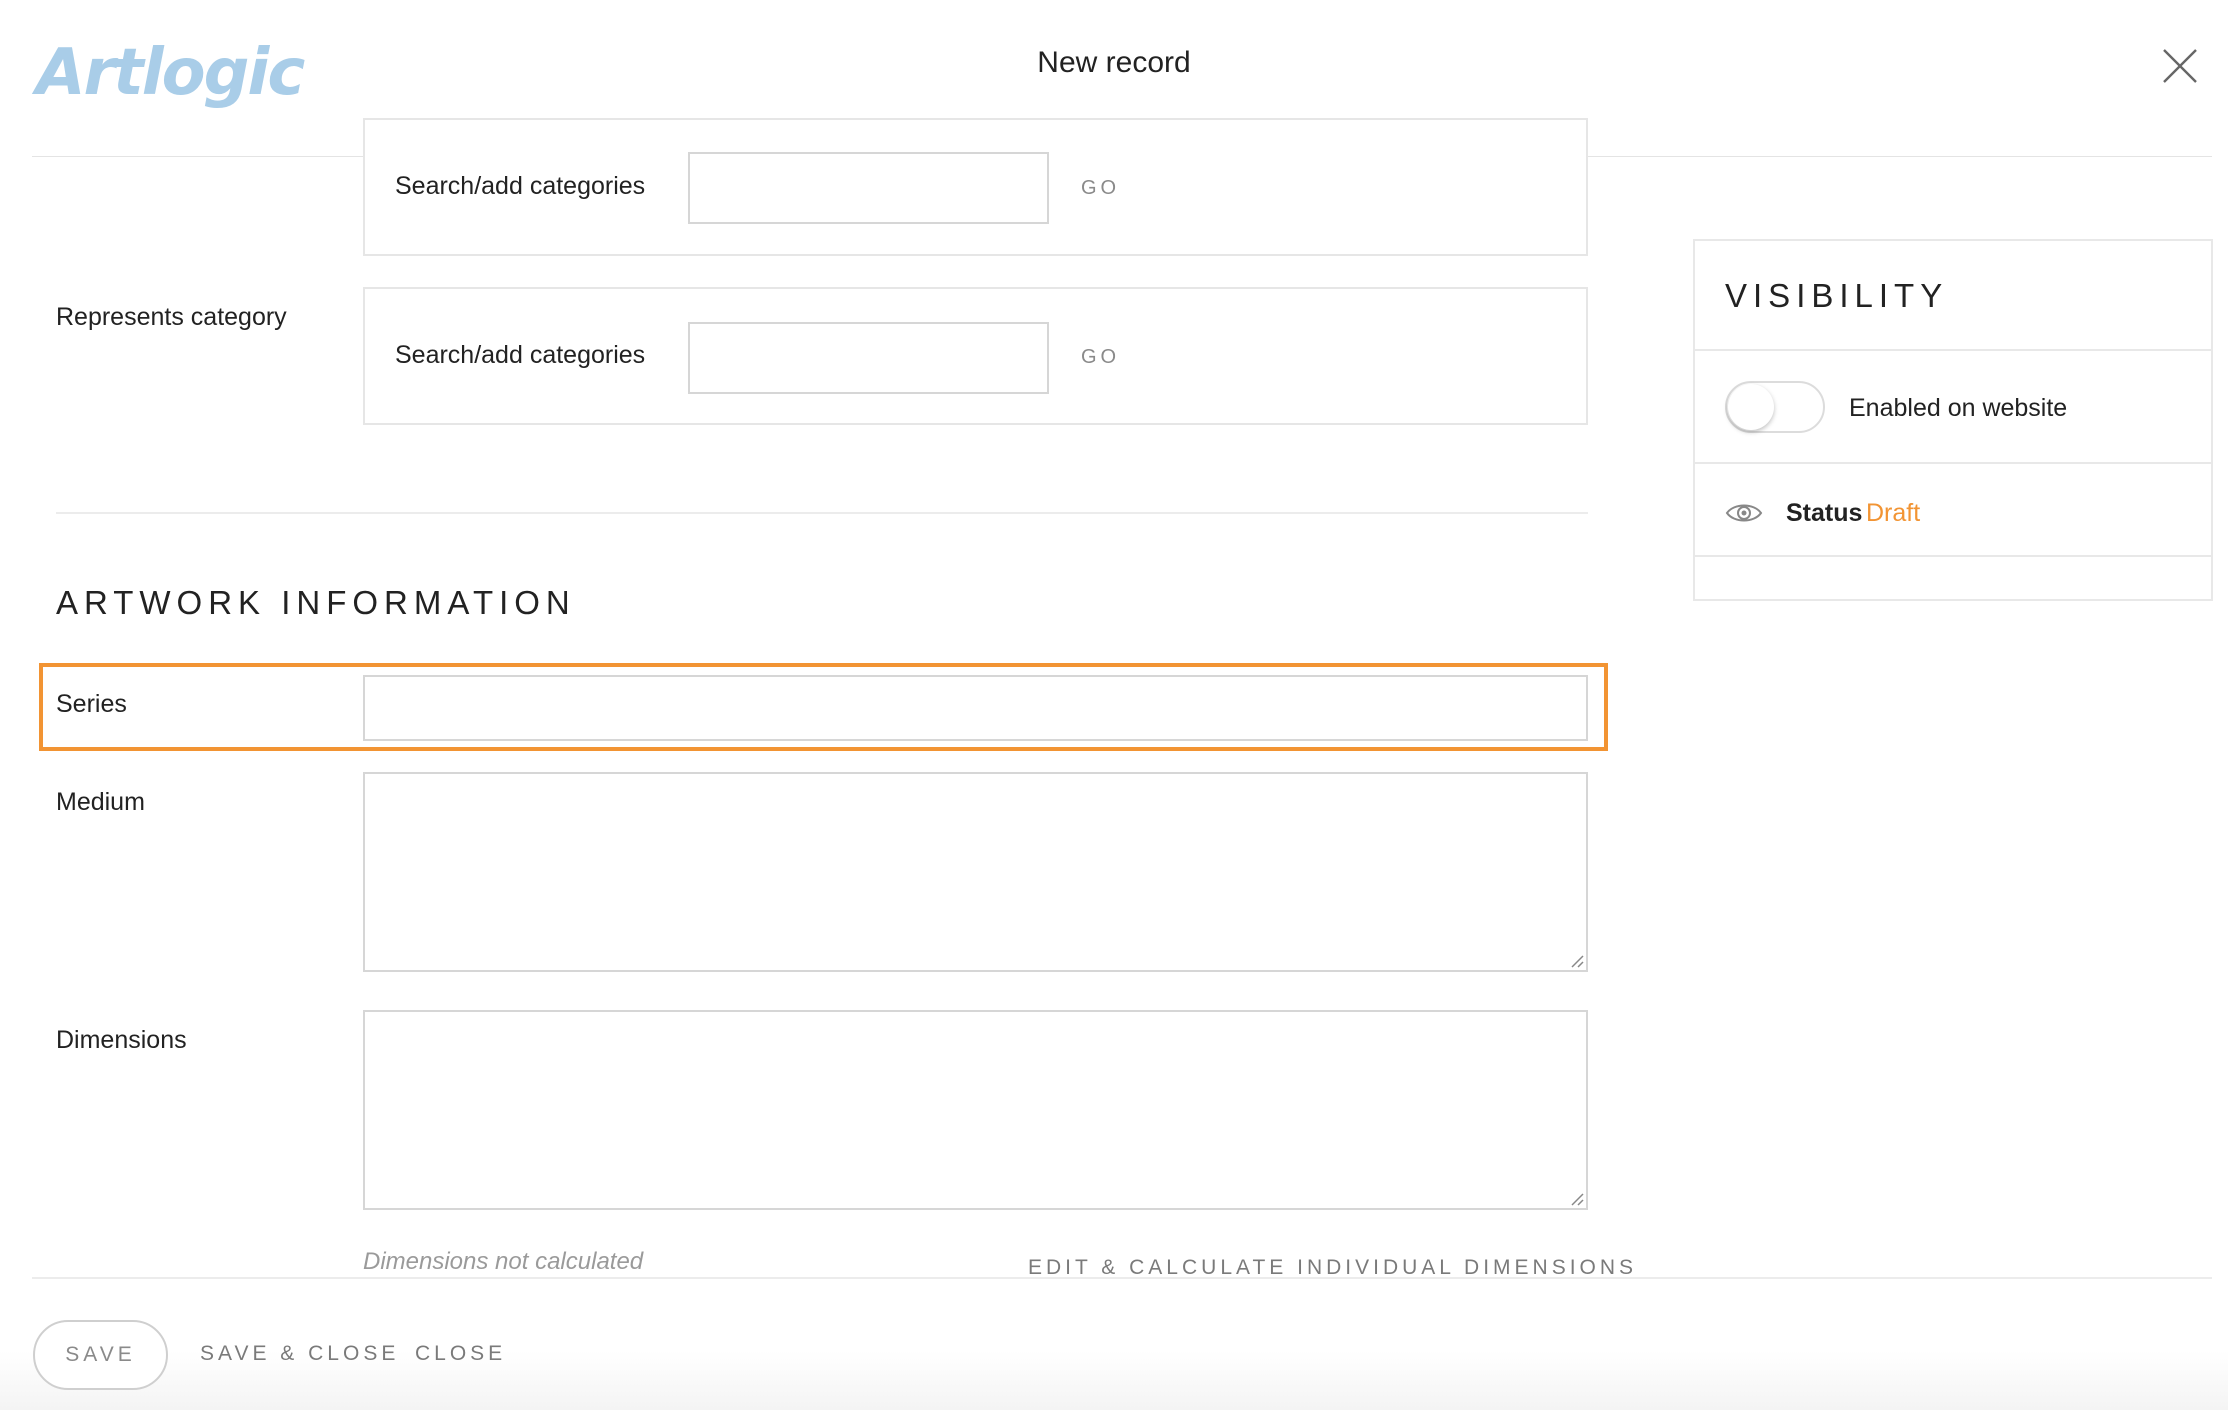  What do you see at coordinates (868, 188) in the screenshot?
I see `category-search-input` at bounding box center [868, 188].